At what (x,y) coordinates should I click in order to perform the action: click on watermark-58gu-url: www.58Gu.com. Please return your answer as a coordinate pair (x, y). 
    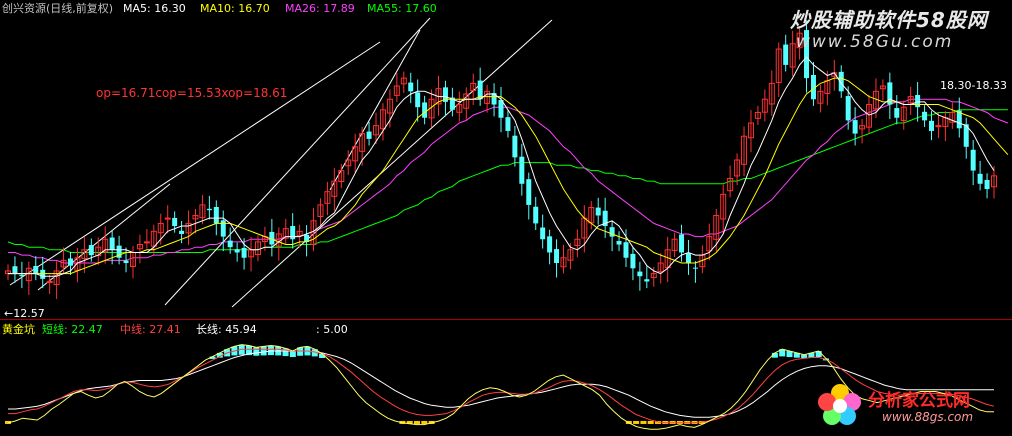
    Looking at the image, I should click on (875, 42).